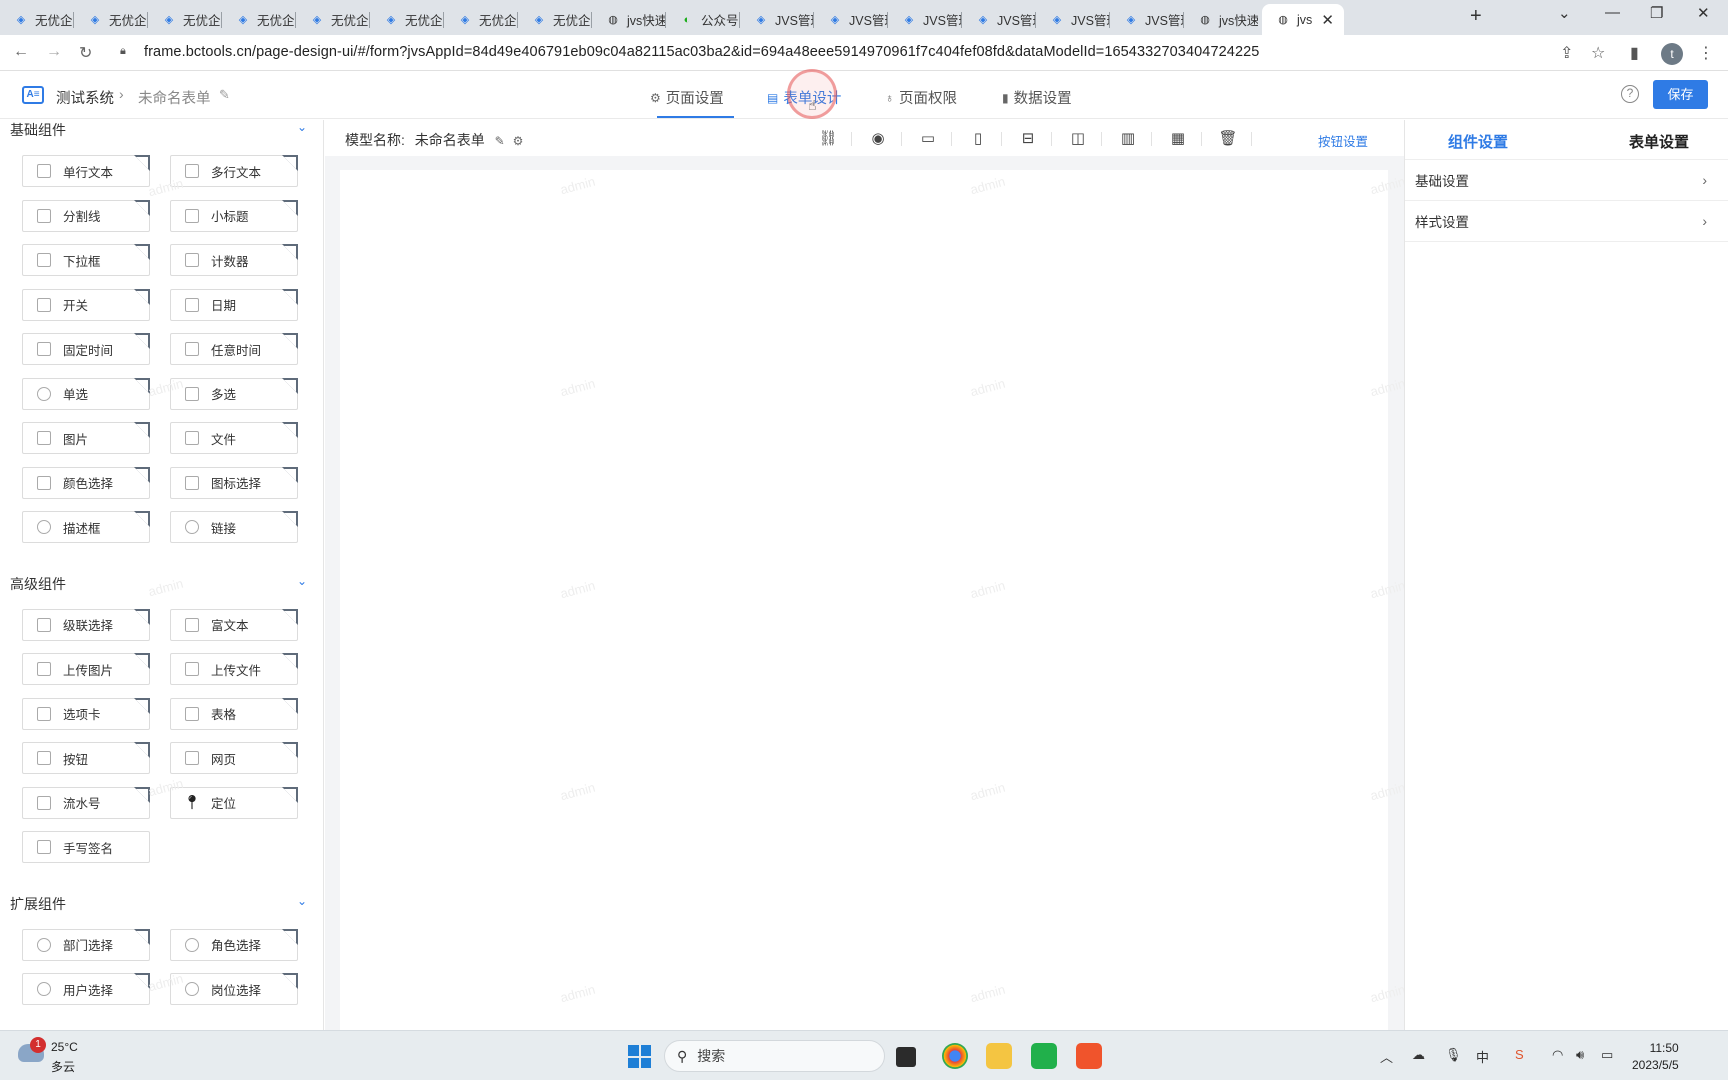  What do you see at coordinates (234, 482) in the screenshot?
I see `component-item: 图标选择` at bounding box center [234, 482].